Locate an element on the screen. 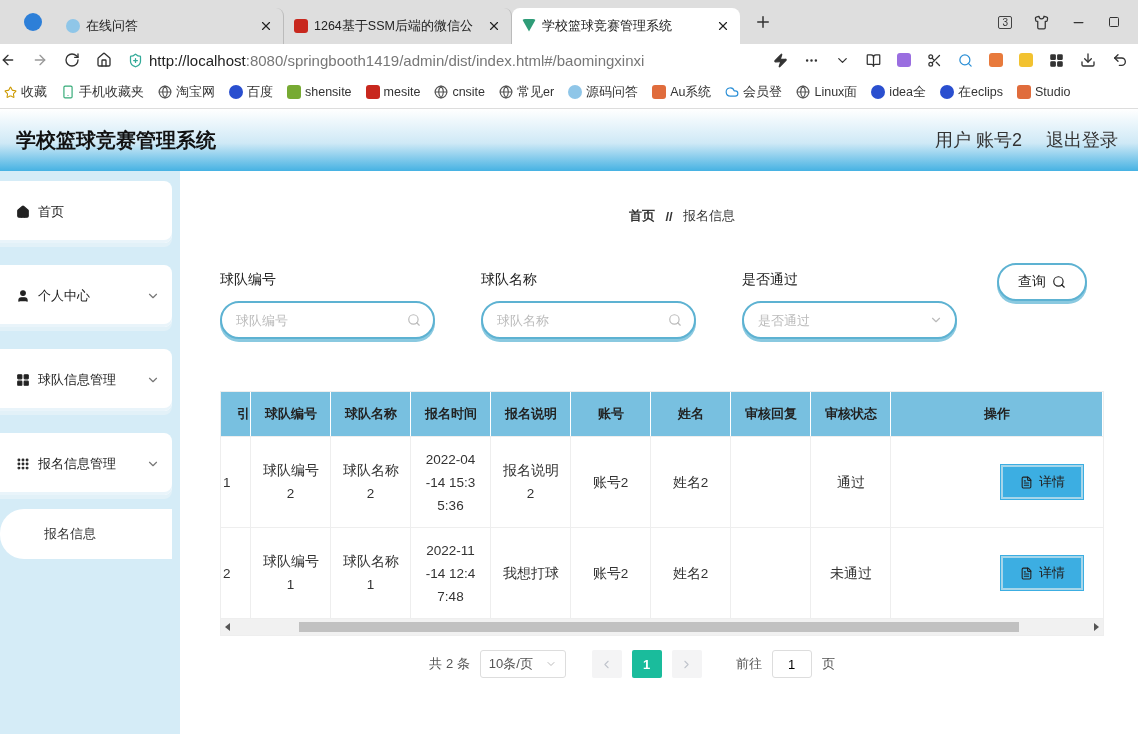 Image resolution: width=1138 pixels, height=734 pixels. filter-label: 球队编号 is located at coordinates (248, 280).